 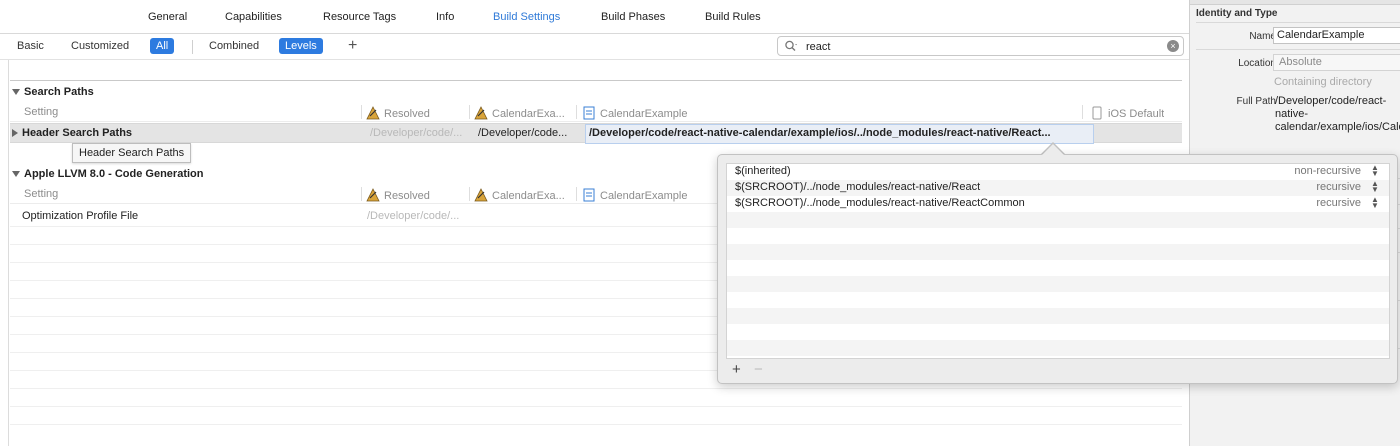 I want to click on tab-build-settings: Build Settings, so click(x=526, y=17).